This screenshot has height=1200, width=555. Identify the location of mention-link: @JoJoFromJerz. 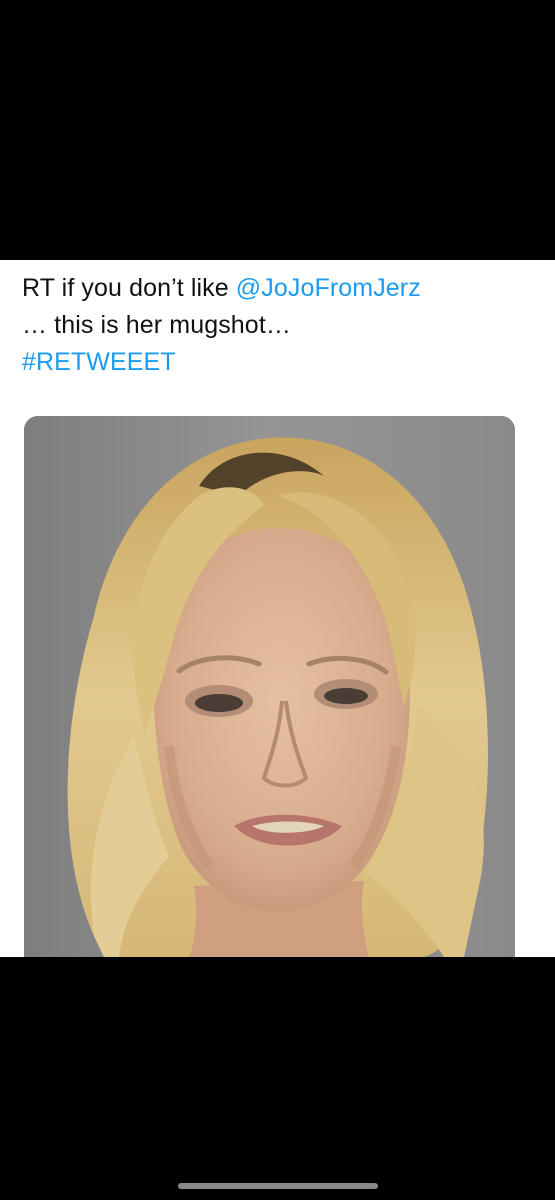
(328, 288).